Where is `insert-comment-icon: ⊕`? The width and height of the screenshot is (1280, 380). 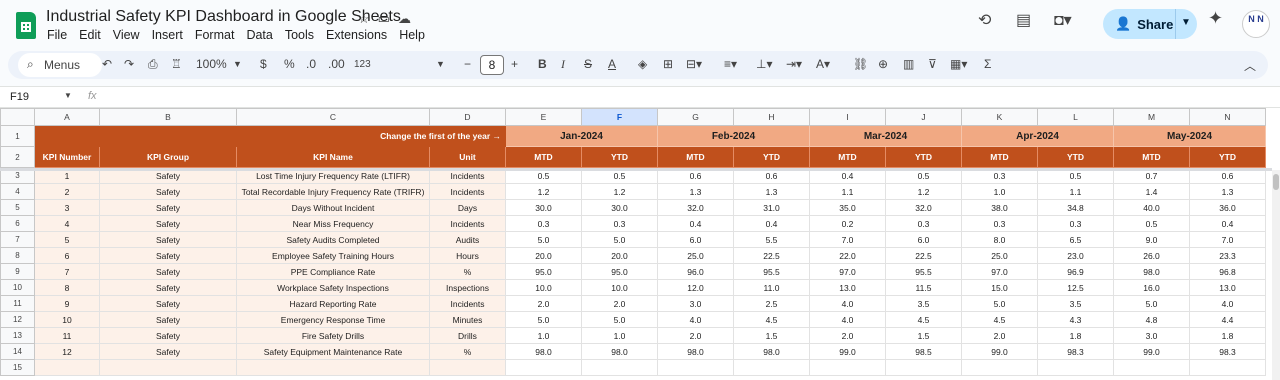 insert-comment-icon: ⊕ is located at coordinates (883, 64).